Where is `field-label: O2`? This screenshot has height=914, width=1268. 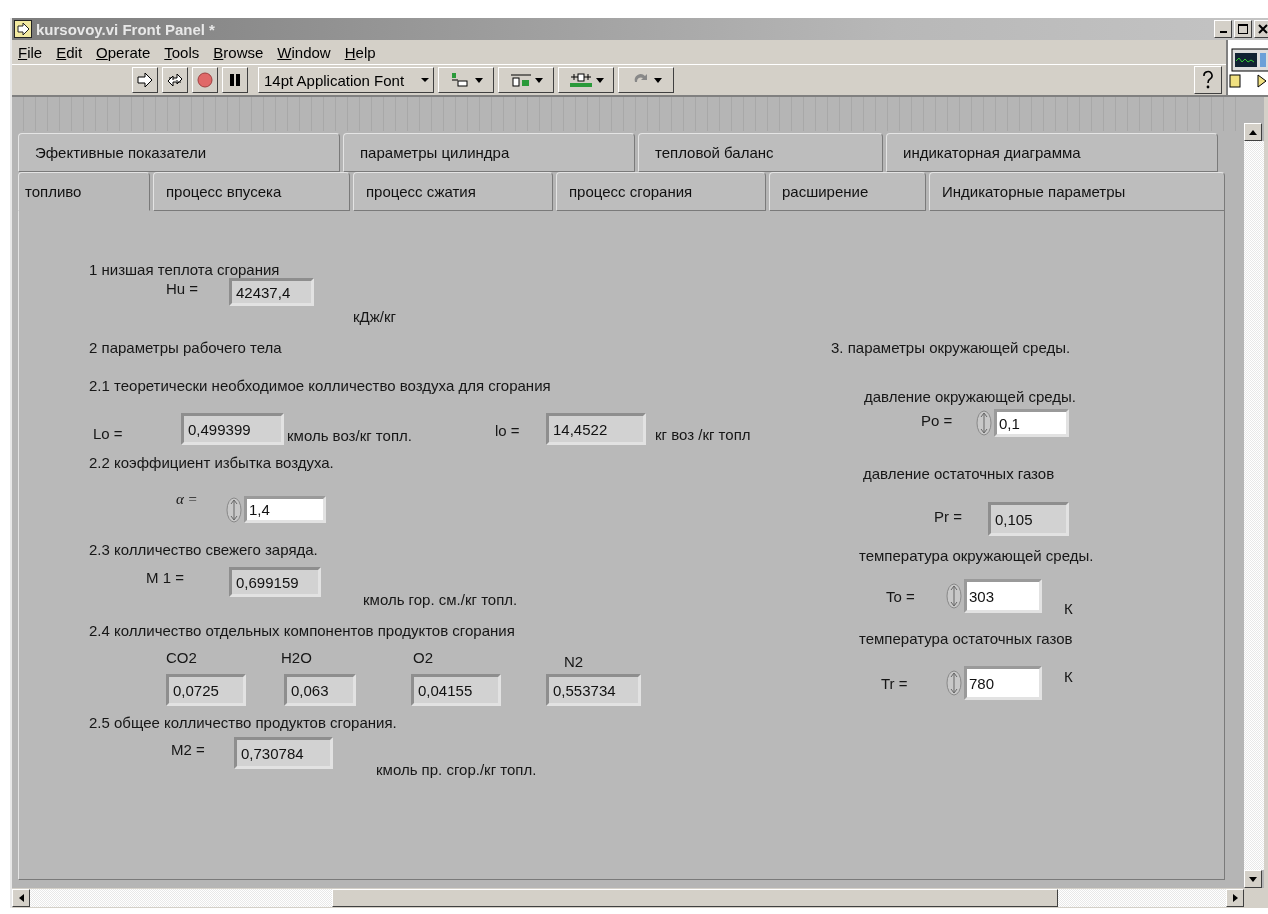
field-label: O2 is located at coordinates (423, 658).